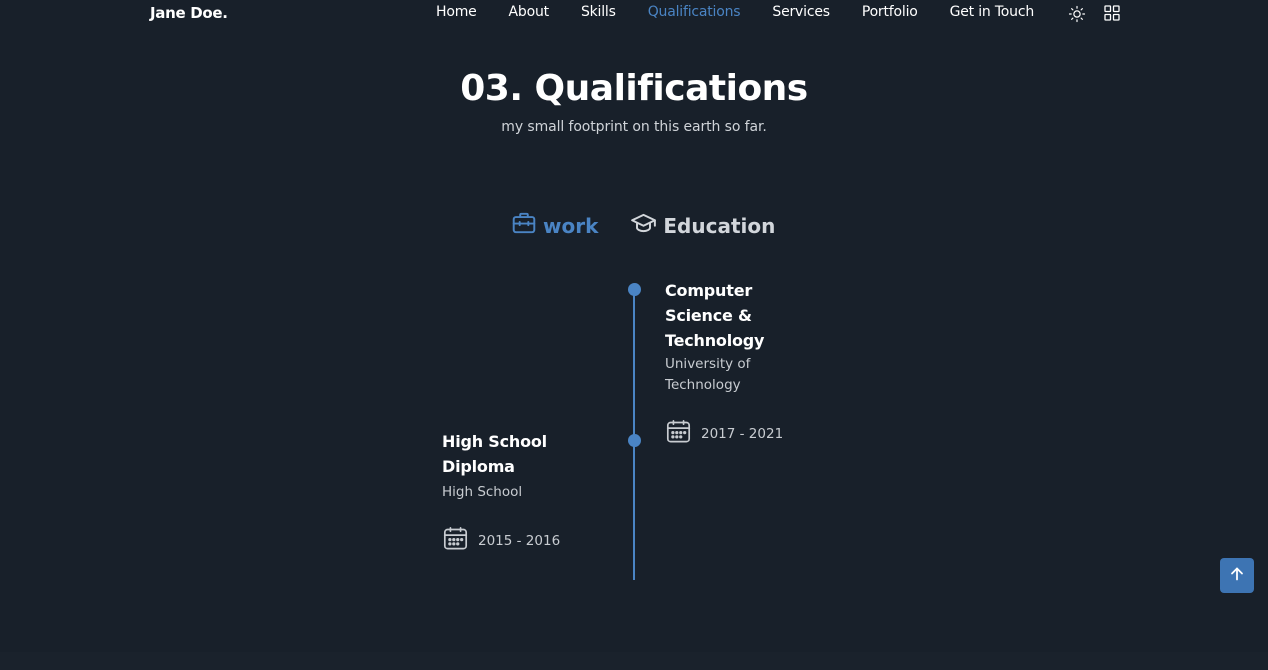 The width and height of the screenshot is (1268, 670). What do you see at coordinates (482, 492) in the screenshot?
I see `qualification-subtitle: High School` at bounding box center [482, 492].